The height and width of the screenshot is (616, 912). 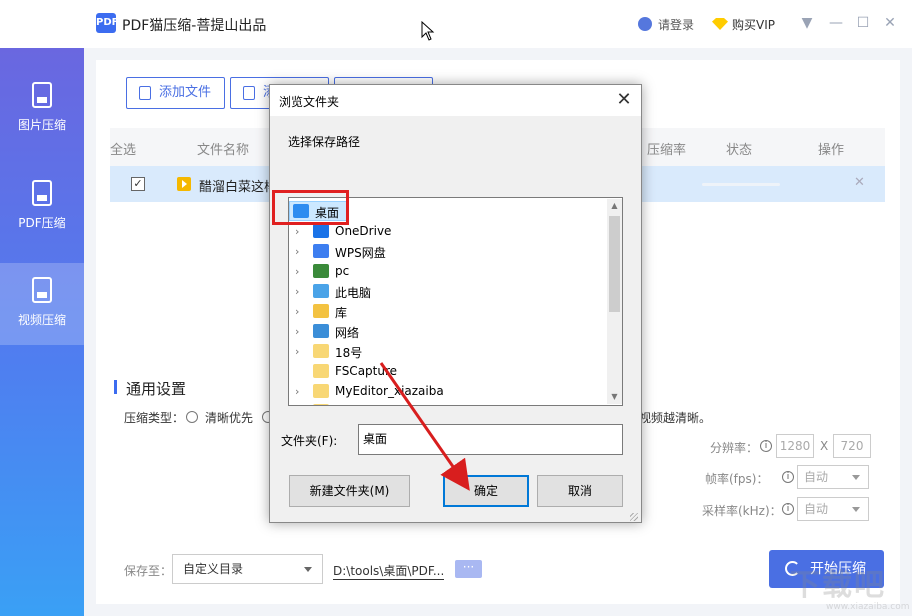 What do you see at coordinates (309, 441) in the screenshot?
I see `folder-label: 文件夹(F):` at bounding box center [309, 441].